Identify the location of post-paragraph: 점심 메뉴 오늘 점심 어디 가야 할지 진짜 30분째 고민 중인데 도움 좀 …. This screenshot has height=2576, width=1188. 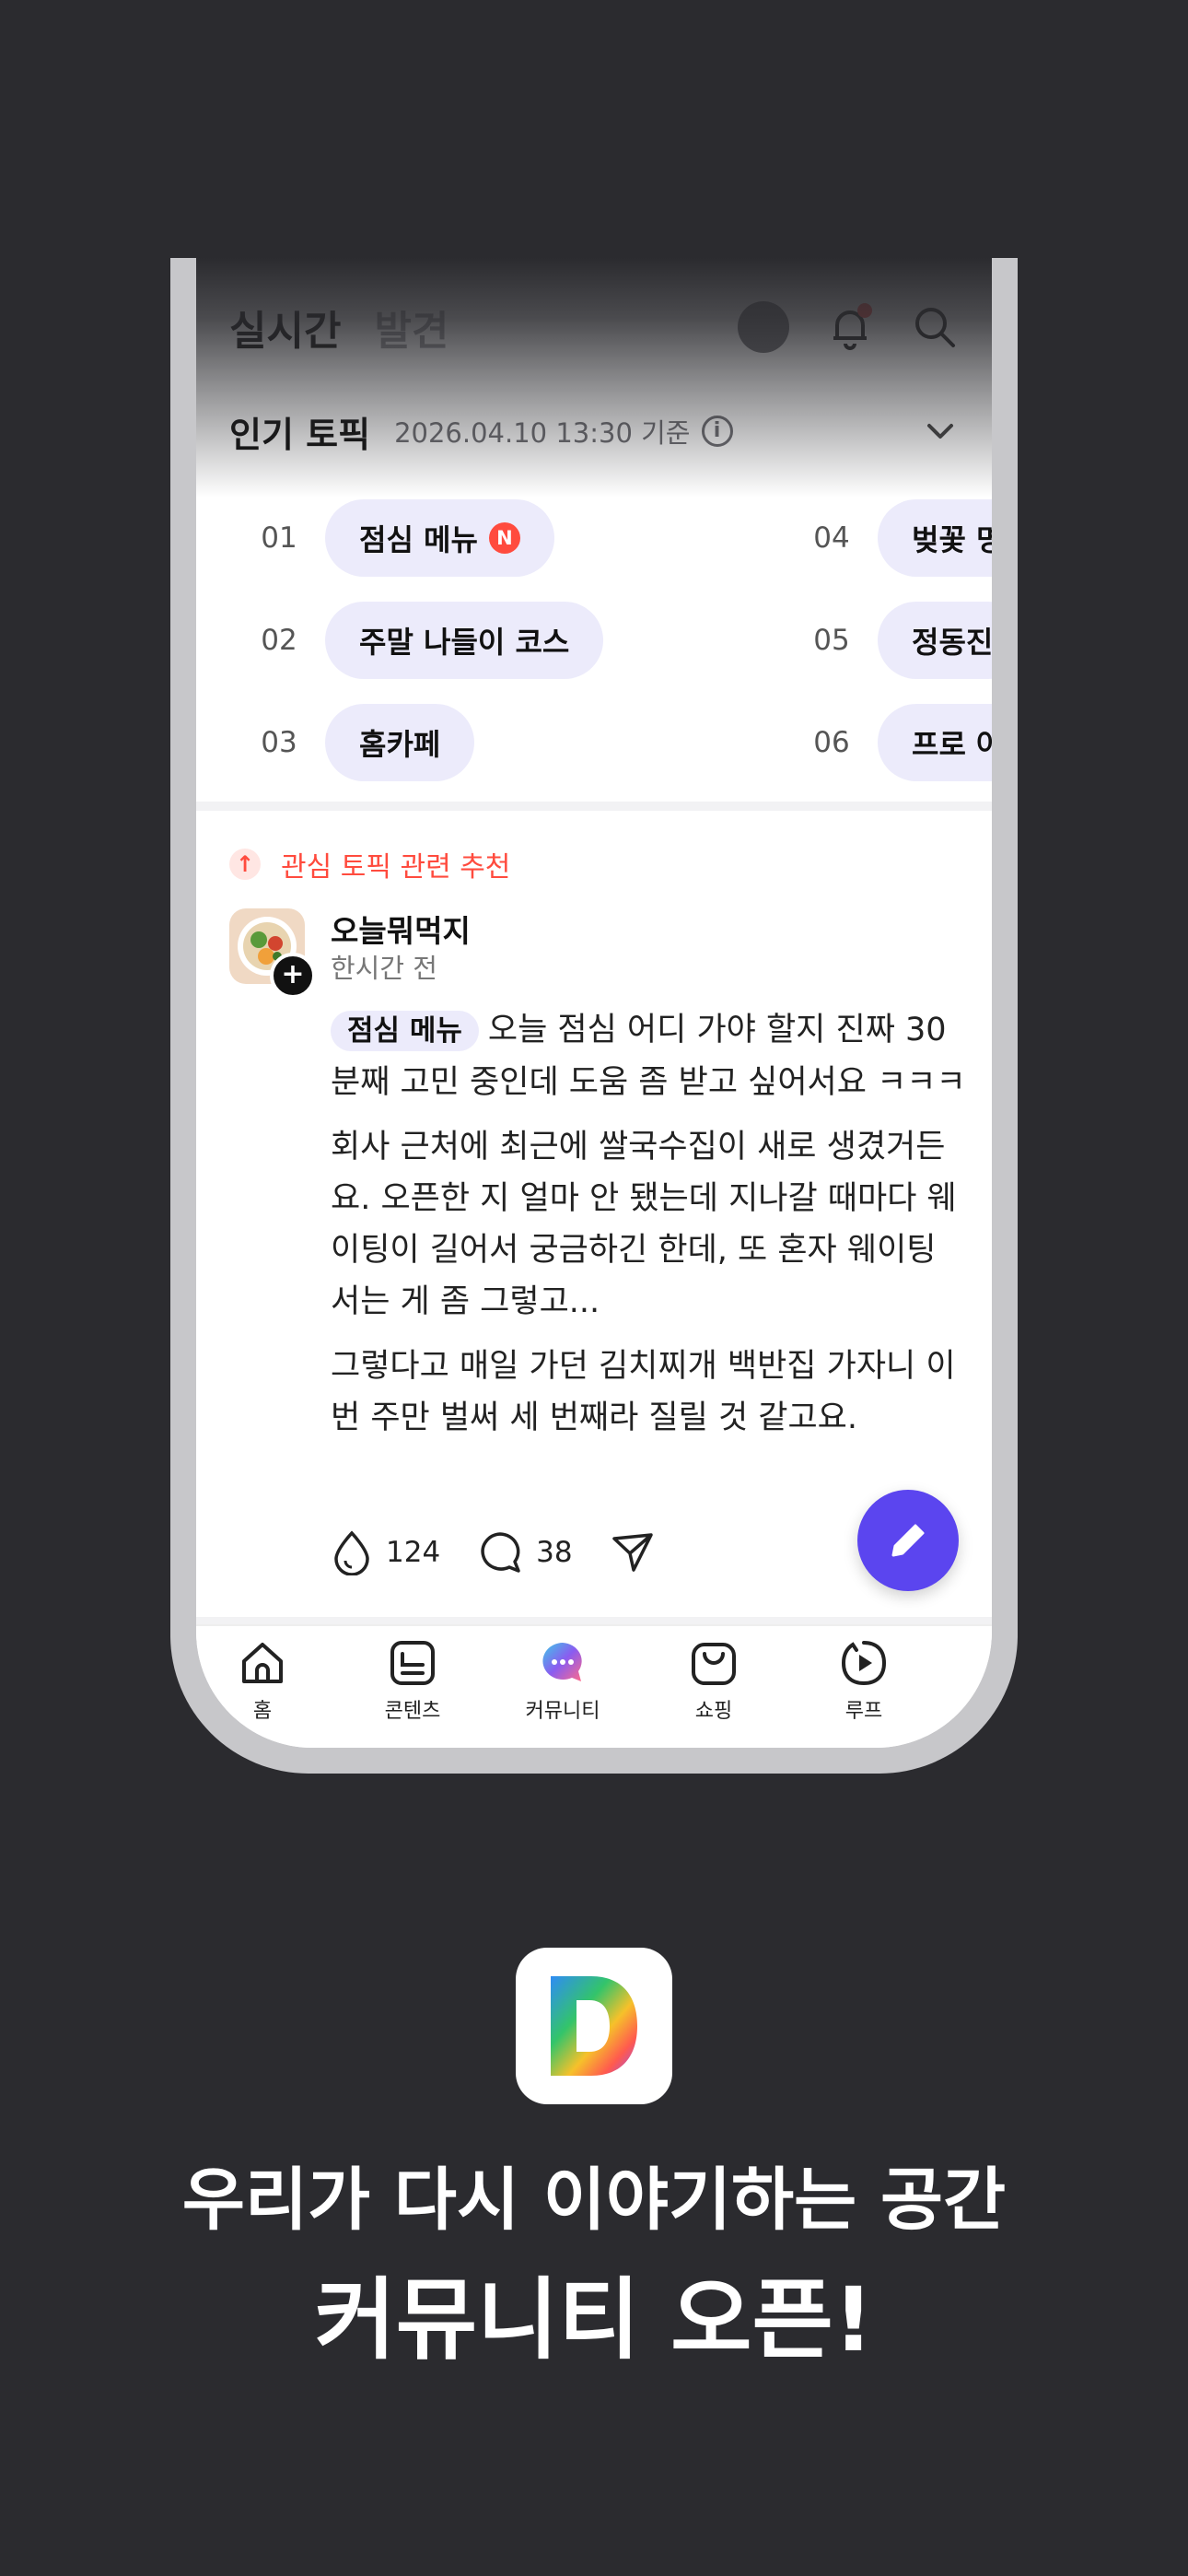
(648, 1056).